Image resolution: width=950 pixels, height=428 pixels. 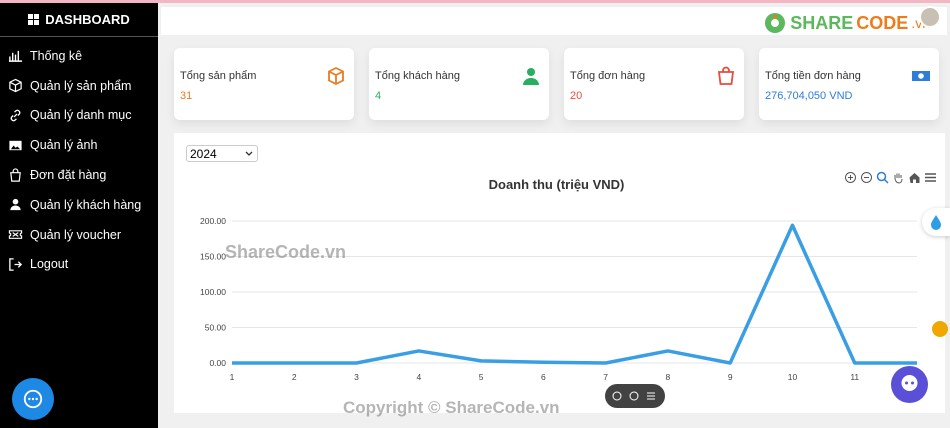 What do you see at coordinates (793, 377) in the screenshot?
I see `x-tick-label: 10` at bounding box center [793, 377].